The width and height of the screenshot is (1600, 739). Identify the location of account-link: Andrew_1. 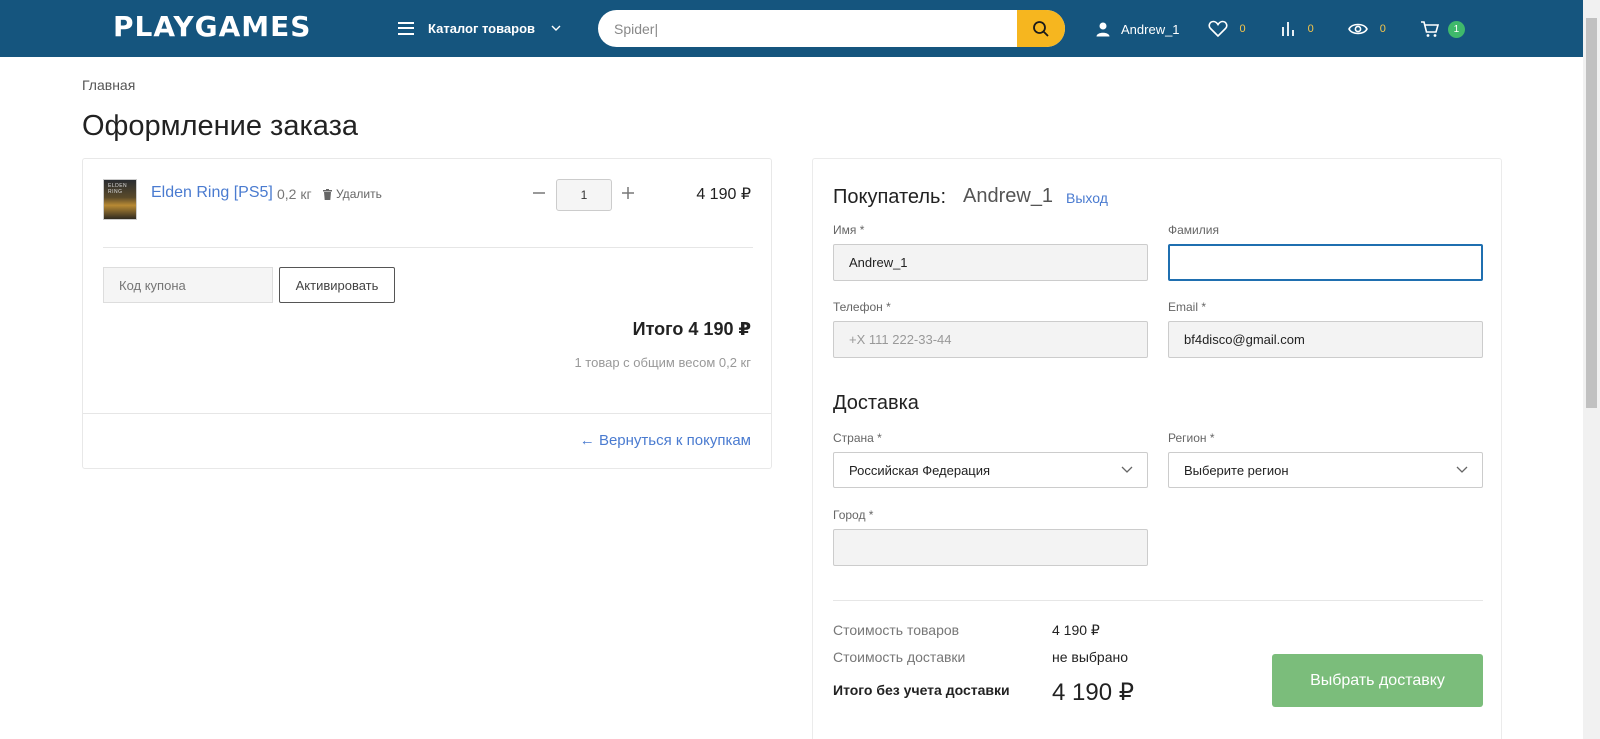
(1137, 29).